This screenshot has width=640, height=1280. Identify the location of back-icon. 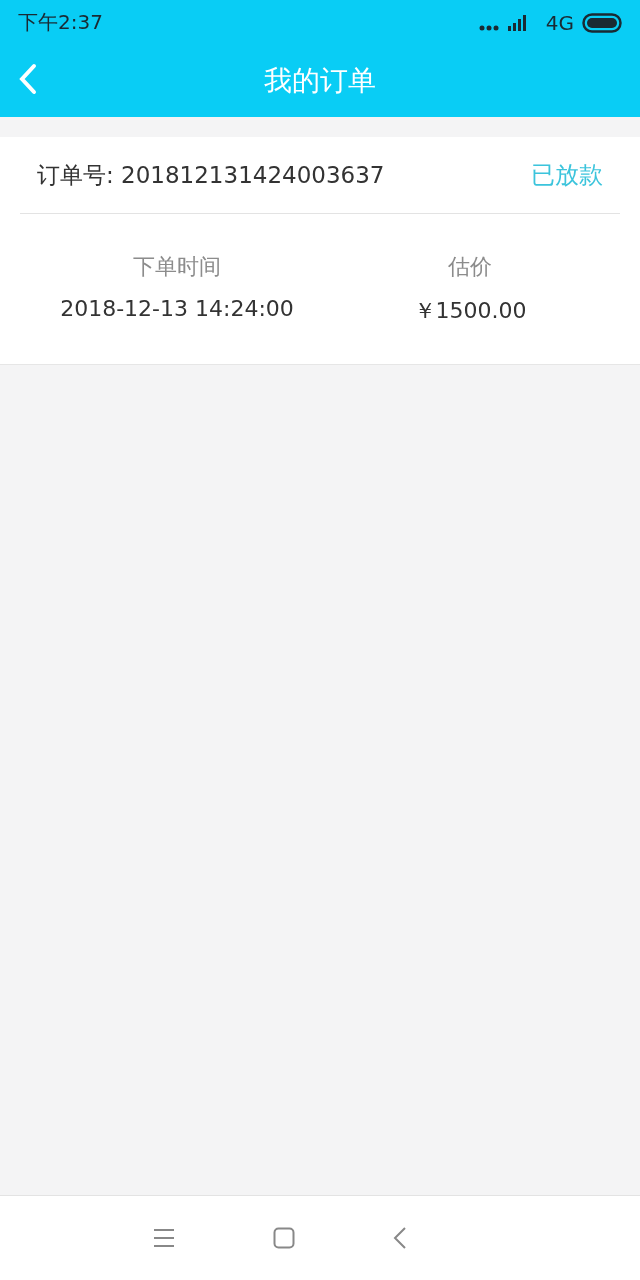
(400, 1238).